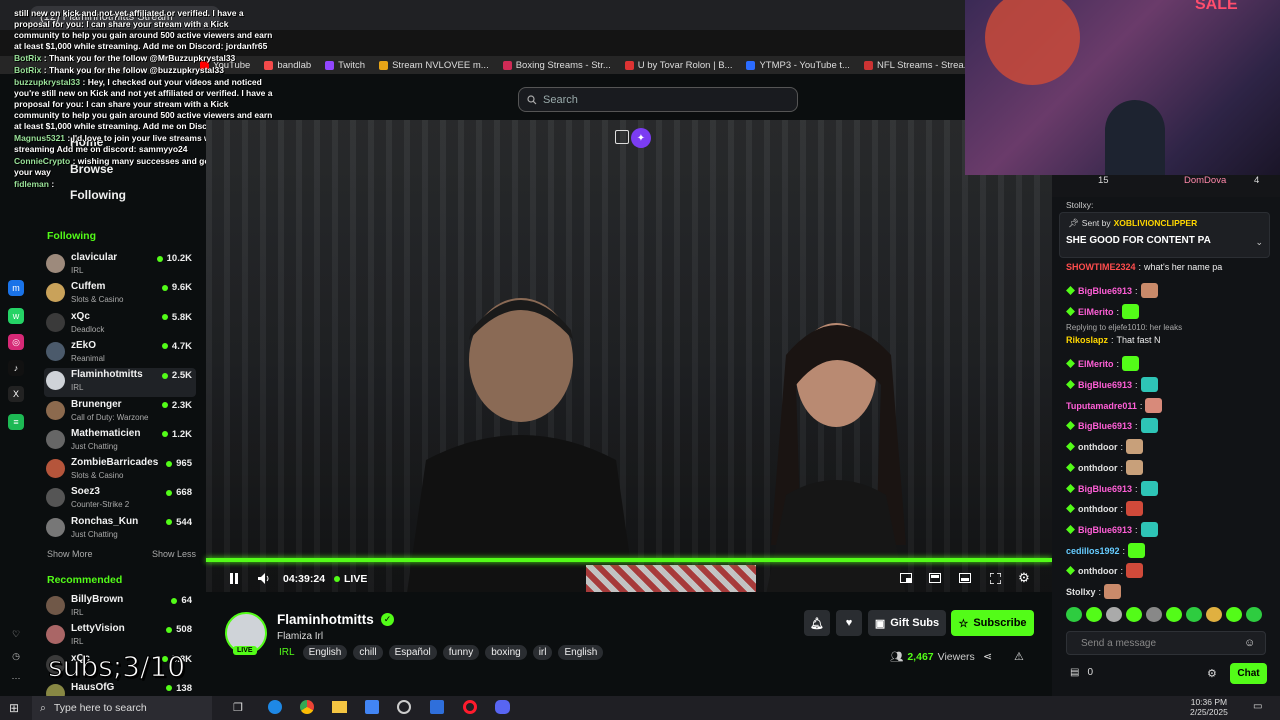 This screenshot has height=720, width=1280. I want to click on show-less-button: Show Less, so click(174, 554).